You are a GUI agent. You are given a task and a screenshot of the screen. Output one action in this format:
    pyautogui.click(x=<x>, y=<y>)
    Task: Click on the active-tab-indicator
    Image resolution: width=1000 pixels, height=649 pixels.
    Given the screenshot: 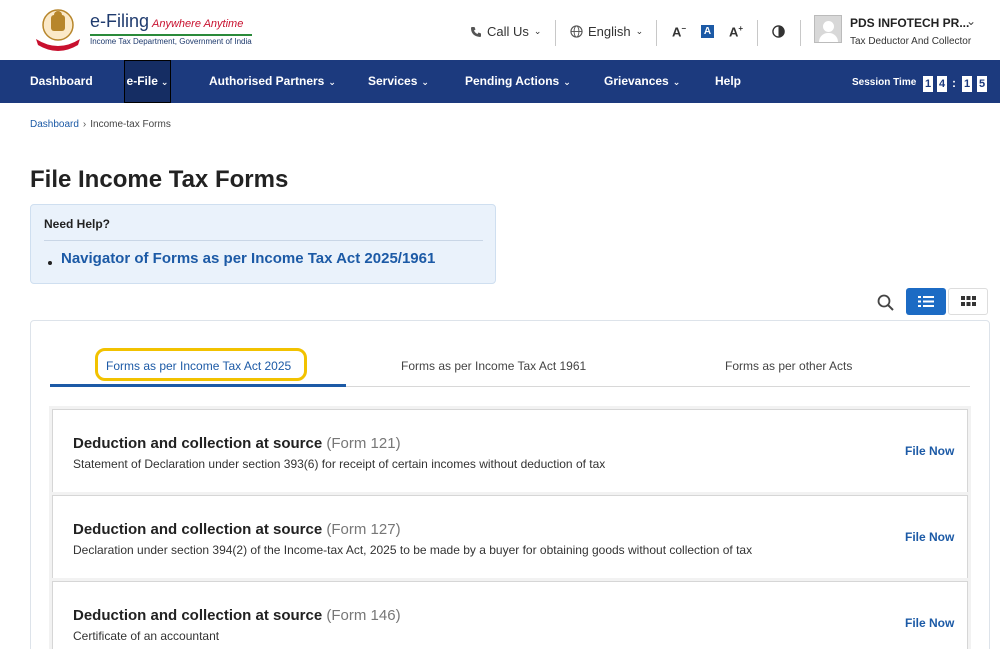 What is the action you would take?
    pyautogui.click(x=198, y=385)
    